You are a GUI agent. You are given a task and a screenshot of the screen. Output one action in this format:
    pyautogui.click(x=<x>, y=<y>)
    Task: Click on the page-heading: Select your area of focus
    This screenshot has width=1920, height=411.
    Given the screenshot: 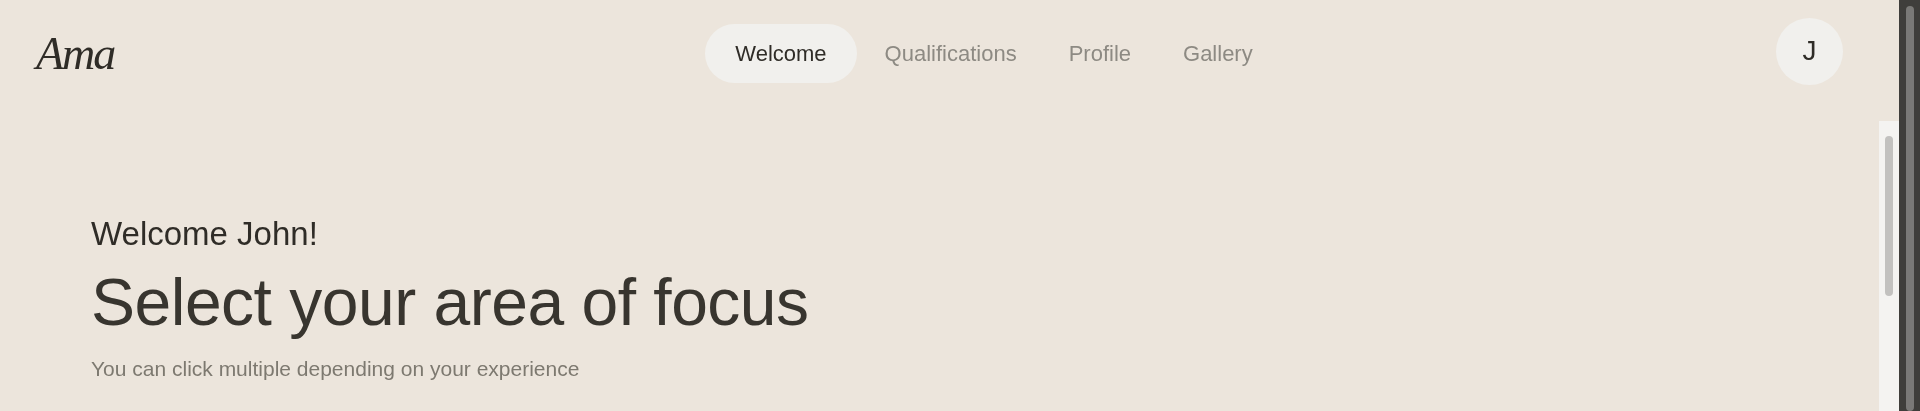 What is the action you would take?
    pyautogui.click(x=450, y=302)
    